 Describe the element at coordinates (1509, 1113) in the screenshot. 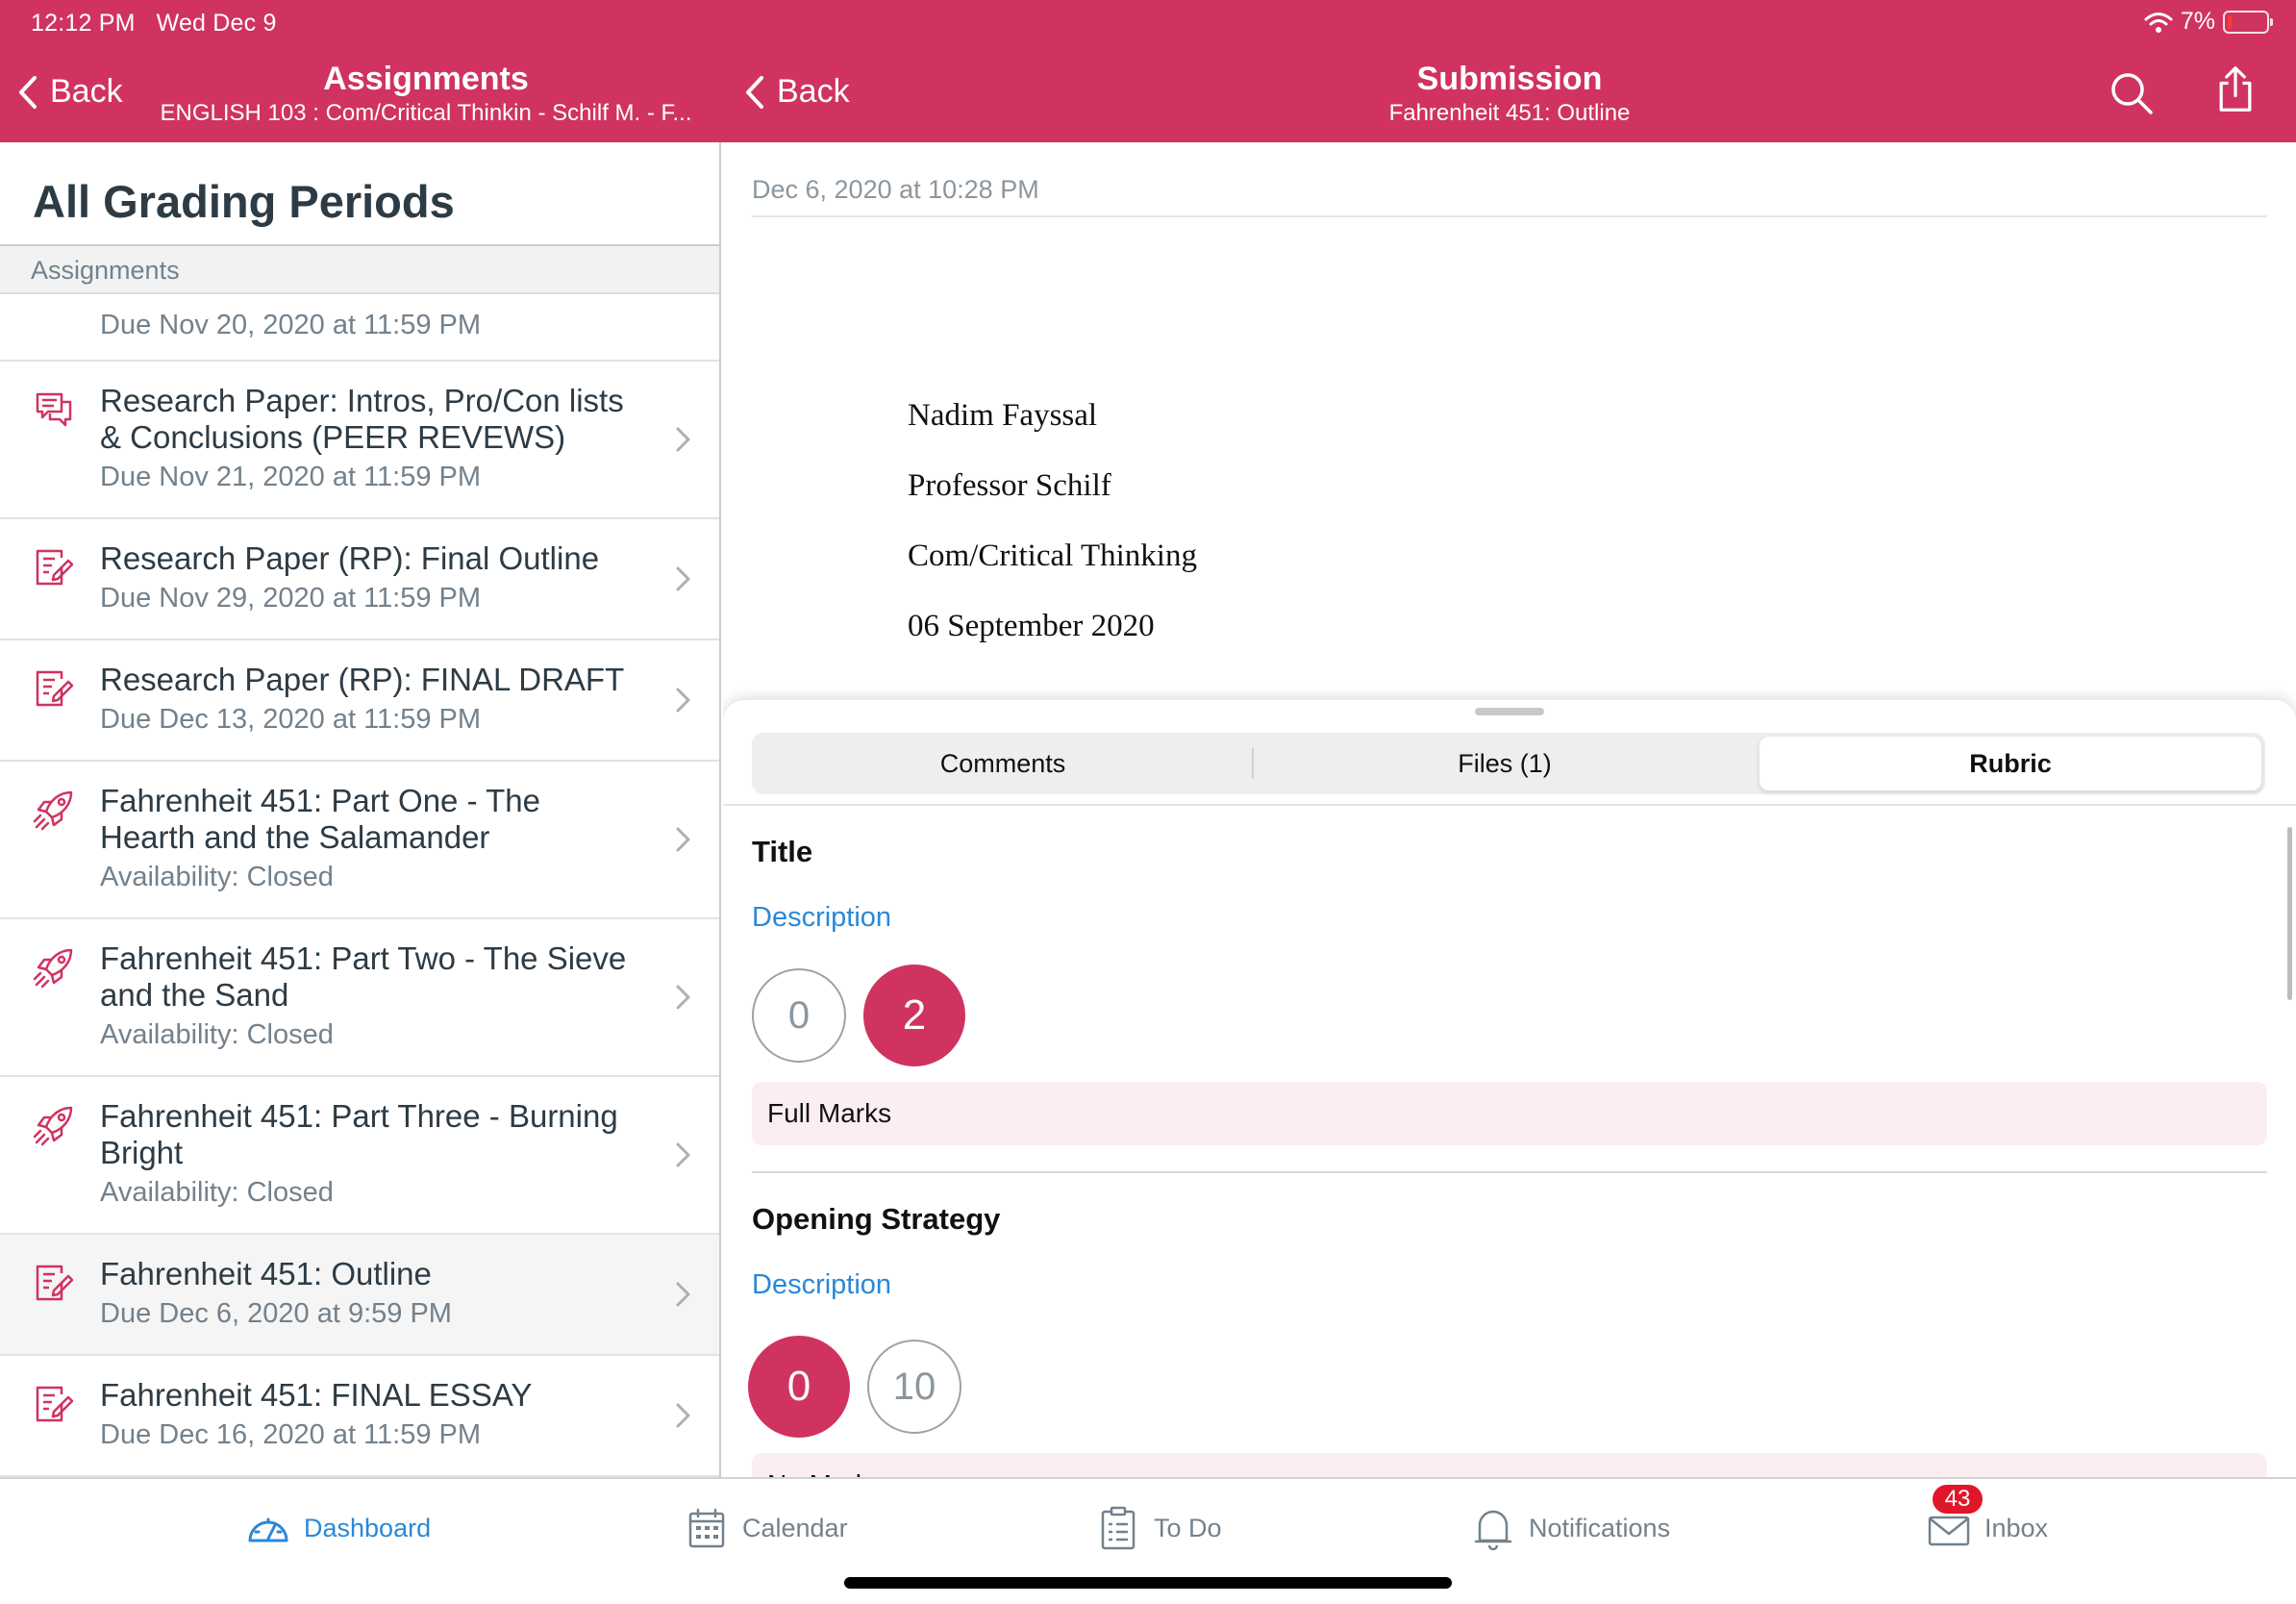

I see `rating-label: Full Marks` at that location.